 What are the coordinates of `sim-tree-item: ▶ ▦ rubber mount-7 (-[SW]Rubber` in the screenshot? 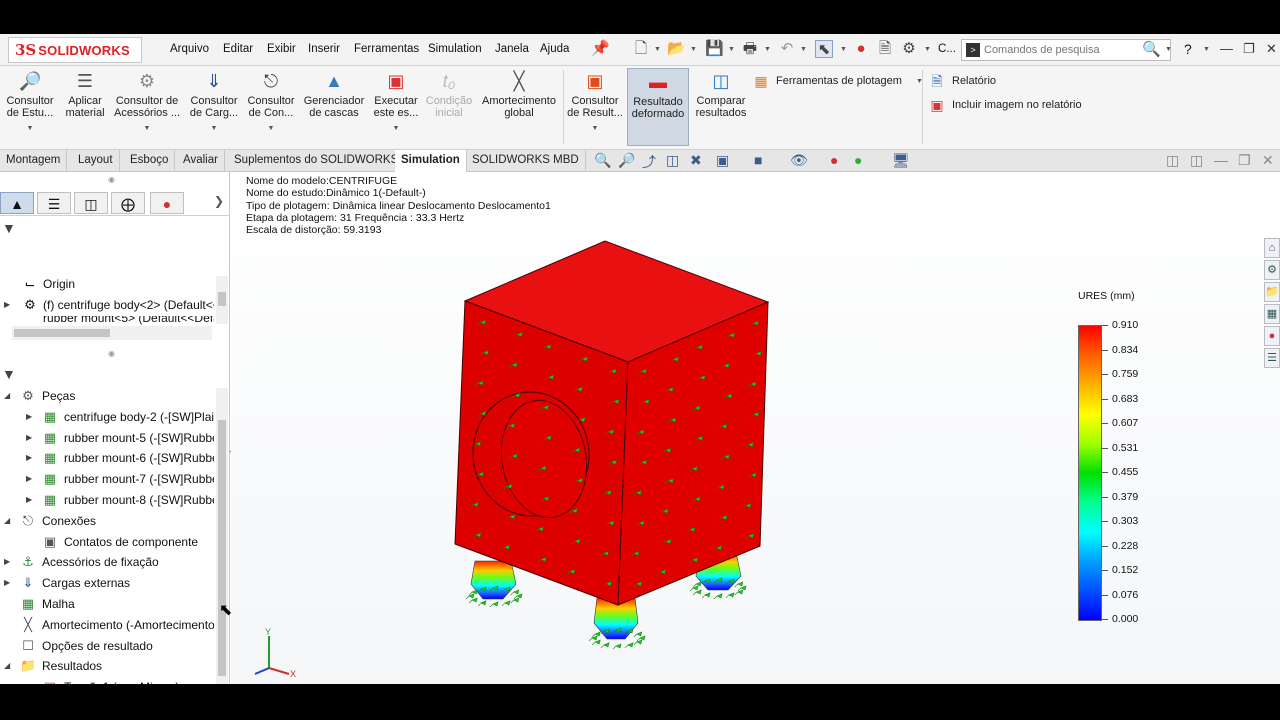 It's located at (107, 479).